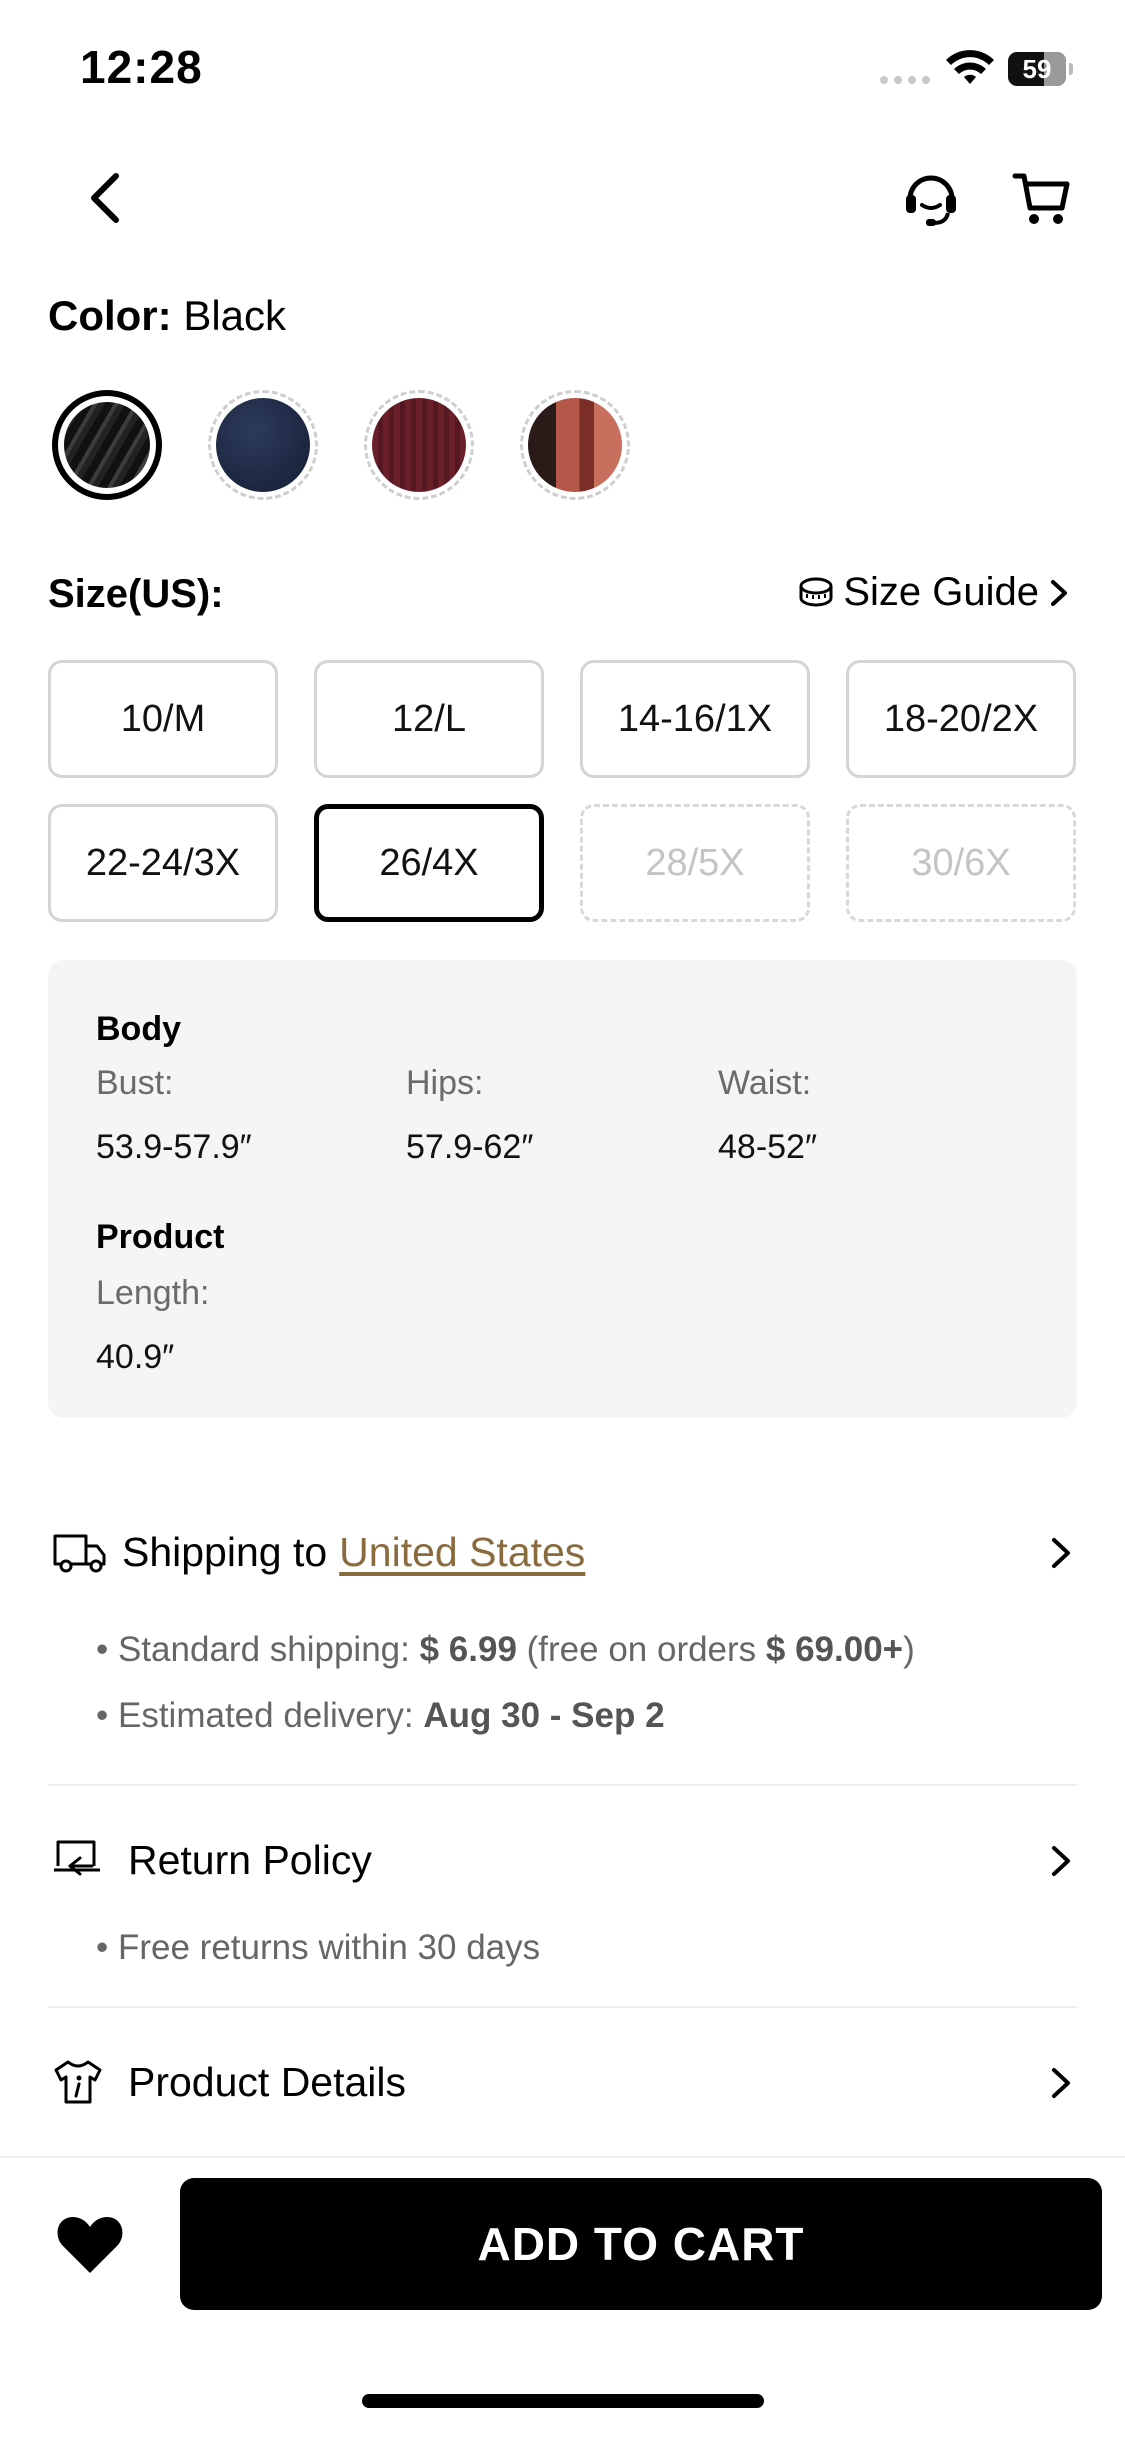 The height and width of the screenshot is (2438, 1125). I want to click on shipping-country-link: United States, so click(462, 1552).